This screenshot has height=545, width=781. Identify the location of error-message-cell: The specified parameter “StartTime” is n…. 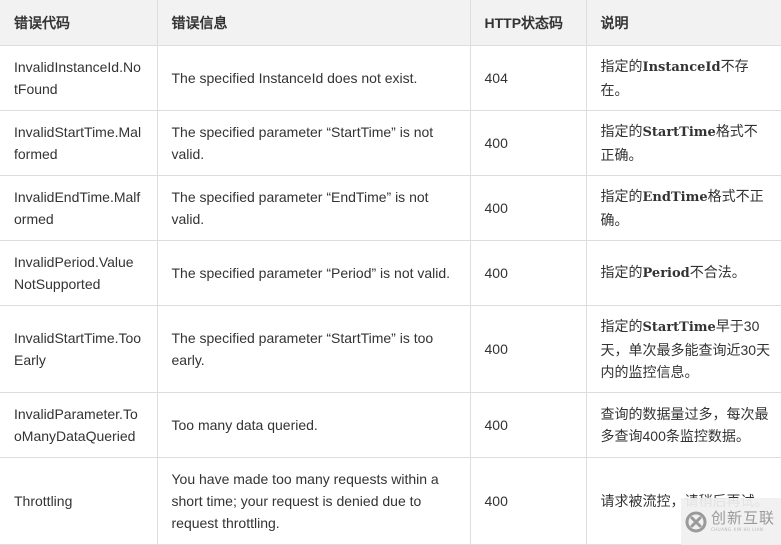
(313, 143).